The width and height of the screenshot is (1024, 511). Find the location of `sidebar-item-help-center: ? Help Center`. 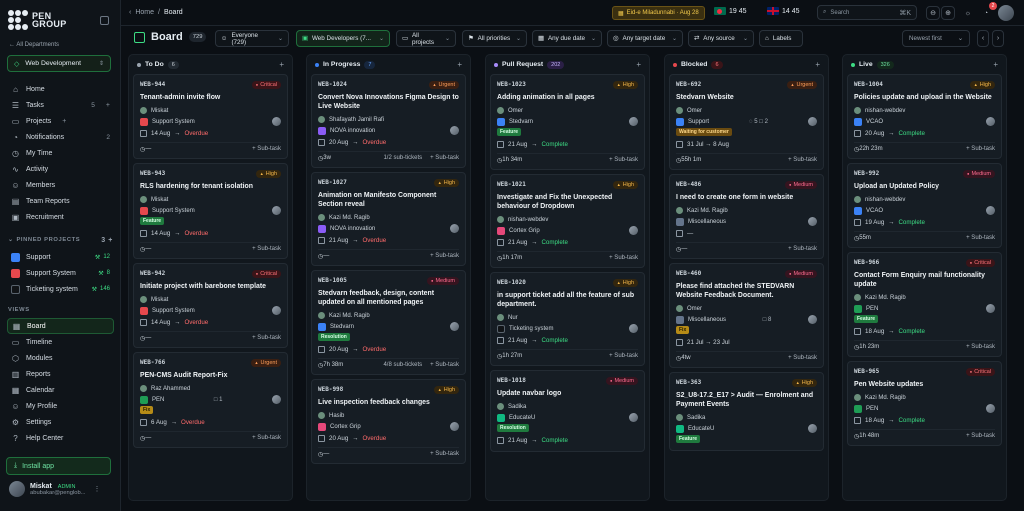

sidebar-item-help-center: ? Help Center is located at coordinates (60, 438).